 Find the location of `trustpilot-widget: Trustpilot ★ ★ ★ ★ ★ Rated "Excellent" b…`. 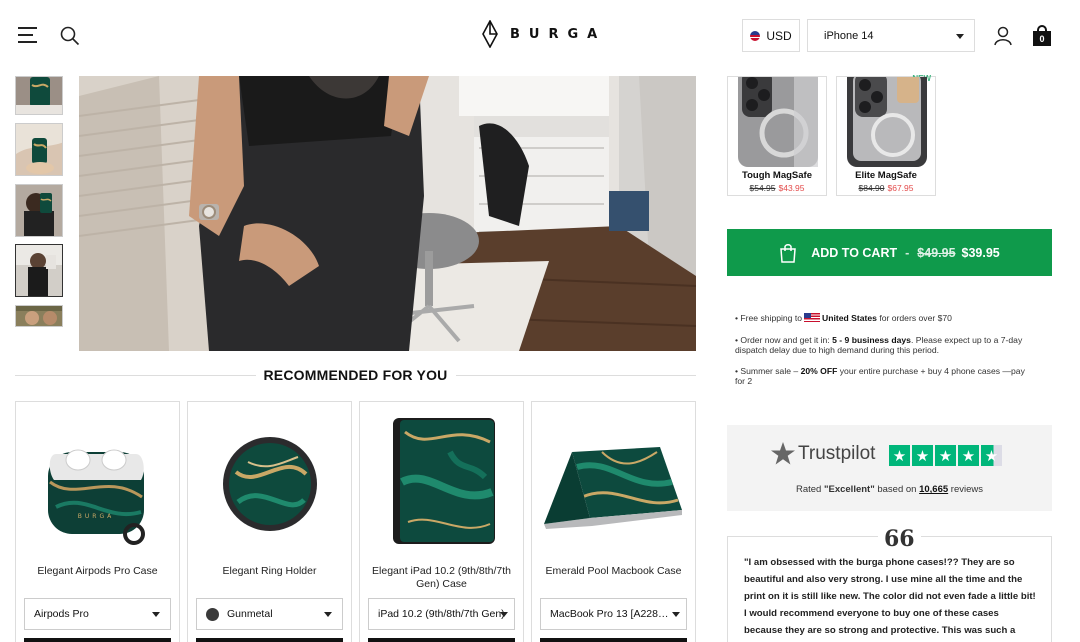

trustpilot-widget: Trustpilot ★ ★ ★ ★ ★ Rated "Excellent" b… is located at coordinates (889, 468).